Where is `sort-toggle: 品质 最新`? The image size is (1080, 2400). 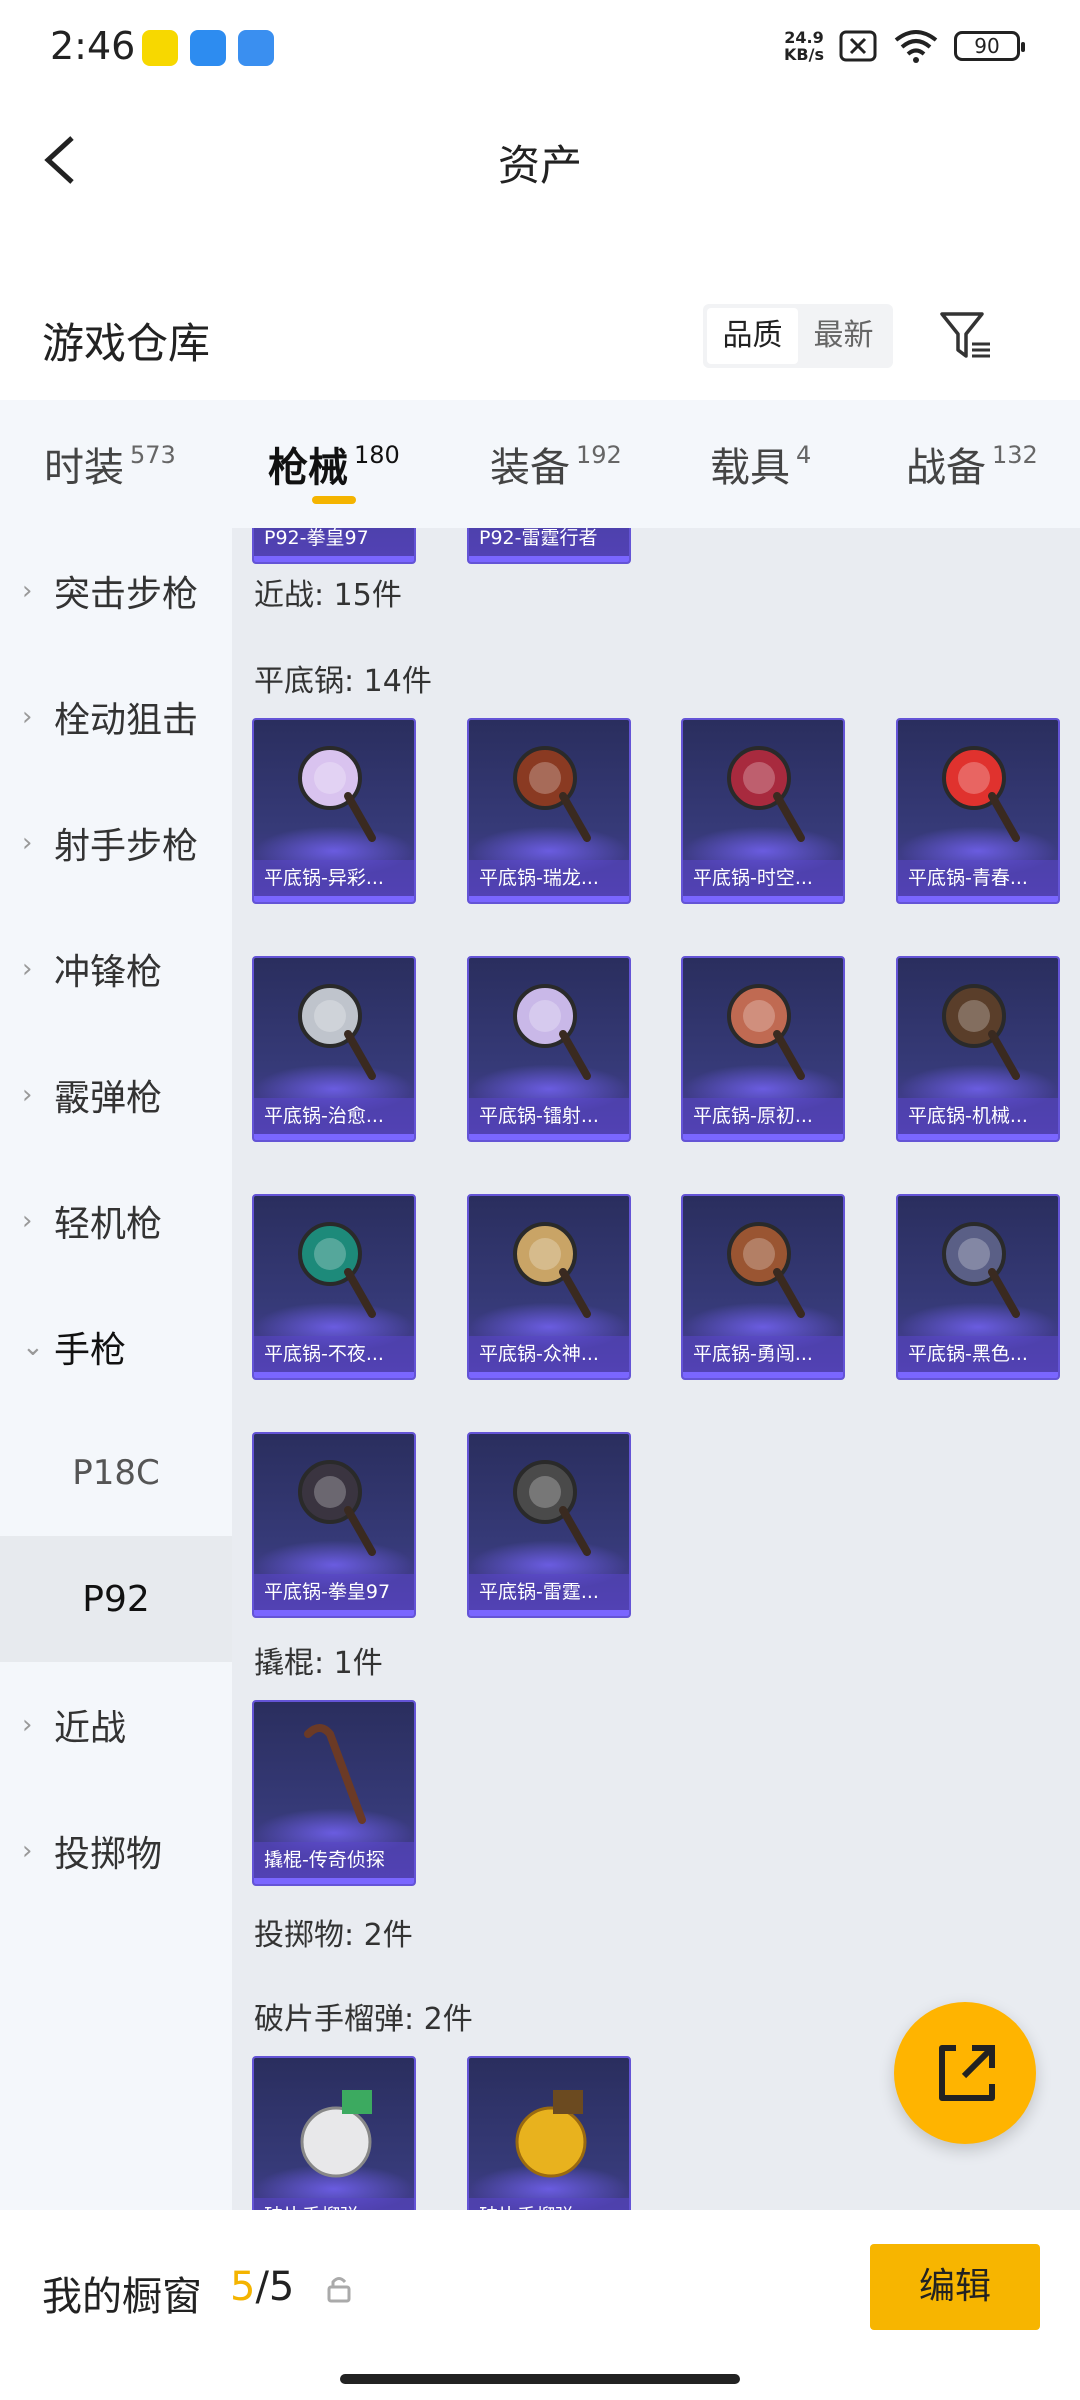
sort-toggle: 品质 最新 is located at coordinates (798, 336).